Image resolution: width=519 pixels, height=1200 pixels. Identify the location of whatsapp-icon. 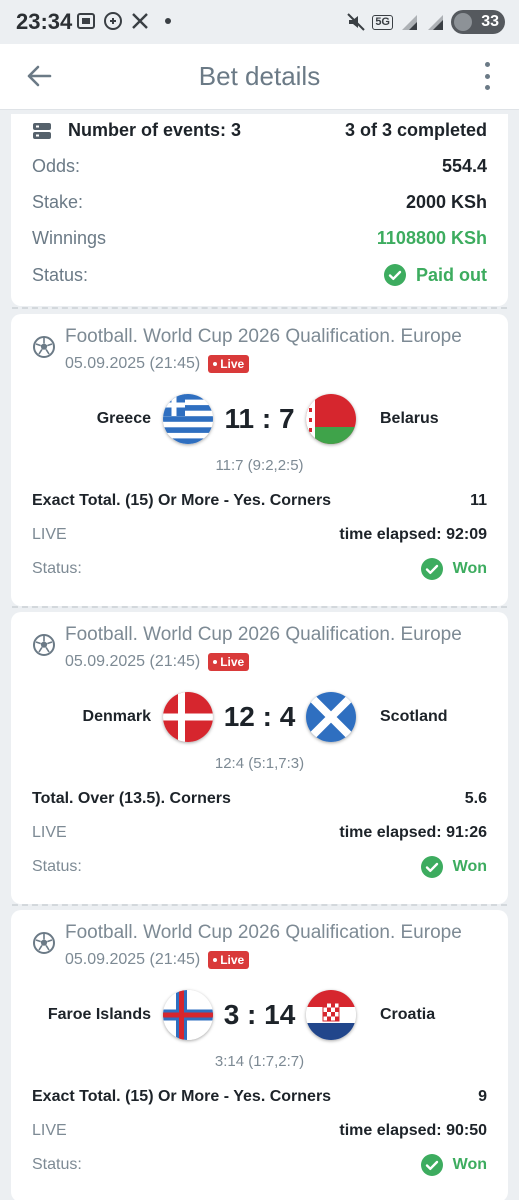
(113, 21).